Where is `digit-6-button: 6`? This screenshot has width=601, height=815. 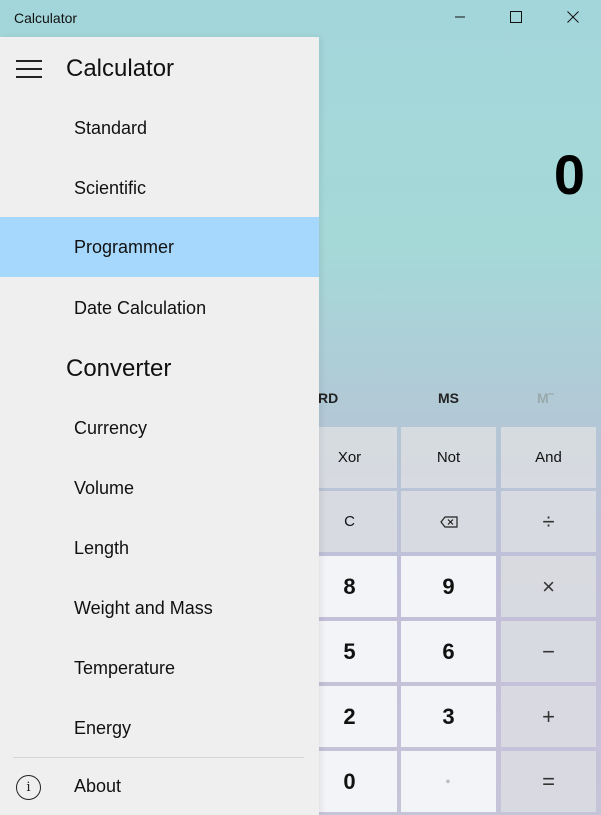
digit-6-button: 6 is located at coordinates (448, 651).